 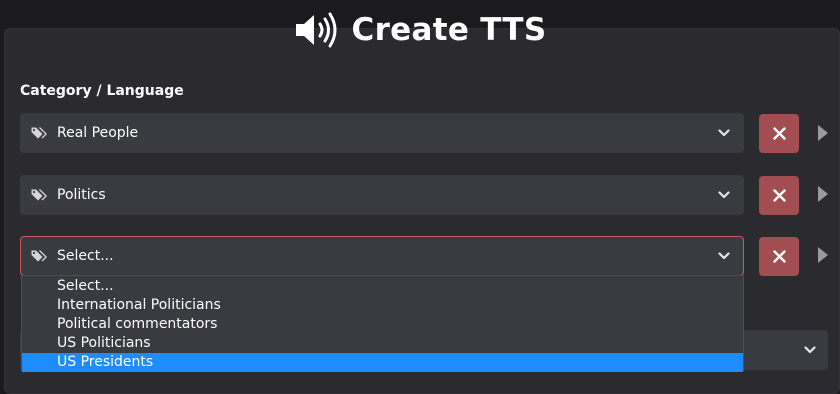 I want to click on dropdown-option: International Politicians, so click(x=382, y=305).